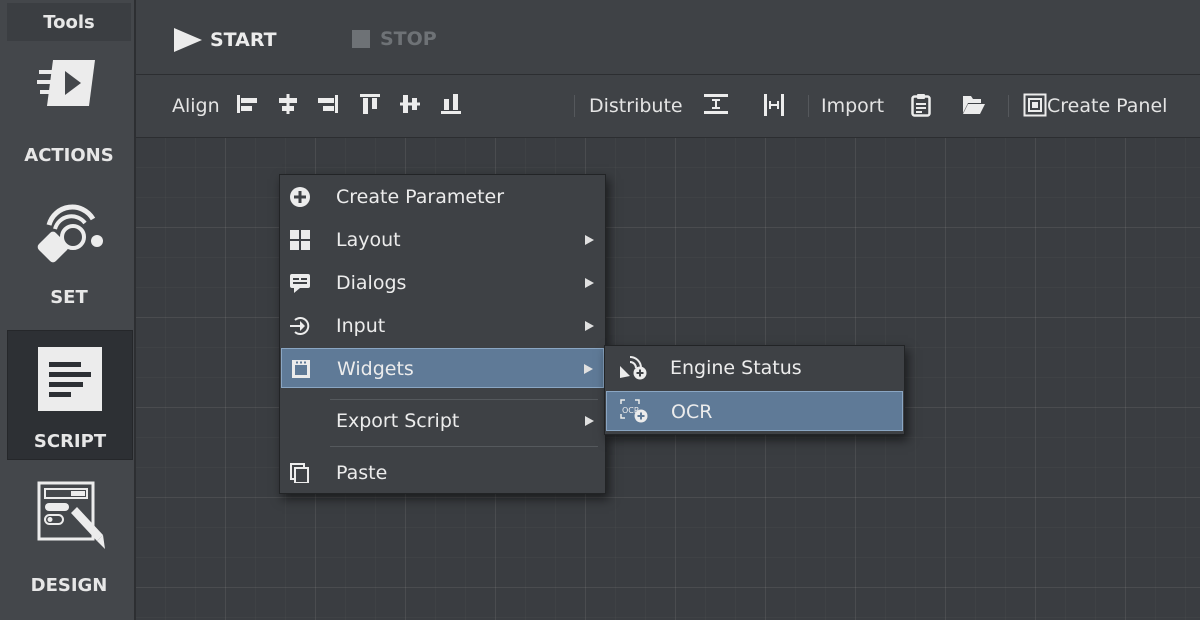  I want to click on menu-item-label: Widgets, so click(375, 369).